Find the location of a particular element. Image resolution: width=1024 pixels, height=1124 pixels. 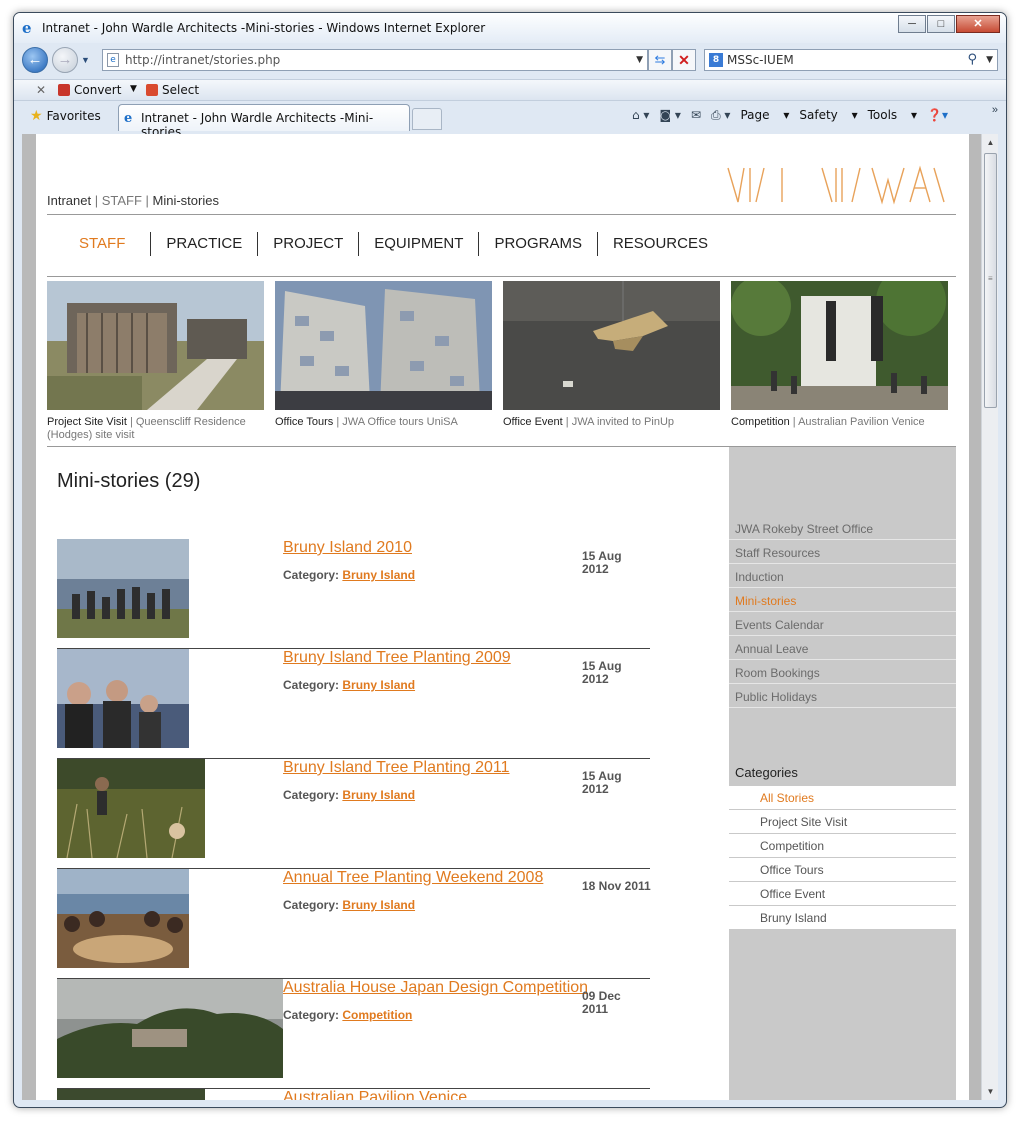

sidebar-item-public-holidays: Public Holidays is located at coordinates (842, 696).